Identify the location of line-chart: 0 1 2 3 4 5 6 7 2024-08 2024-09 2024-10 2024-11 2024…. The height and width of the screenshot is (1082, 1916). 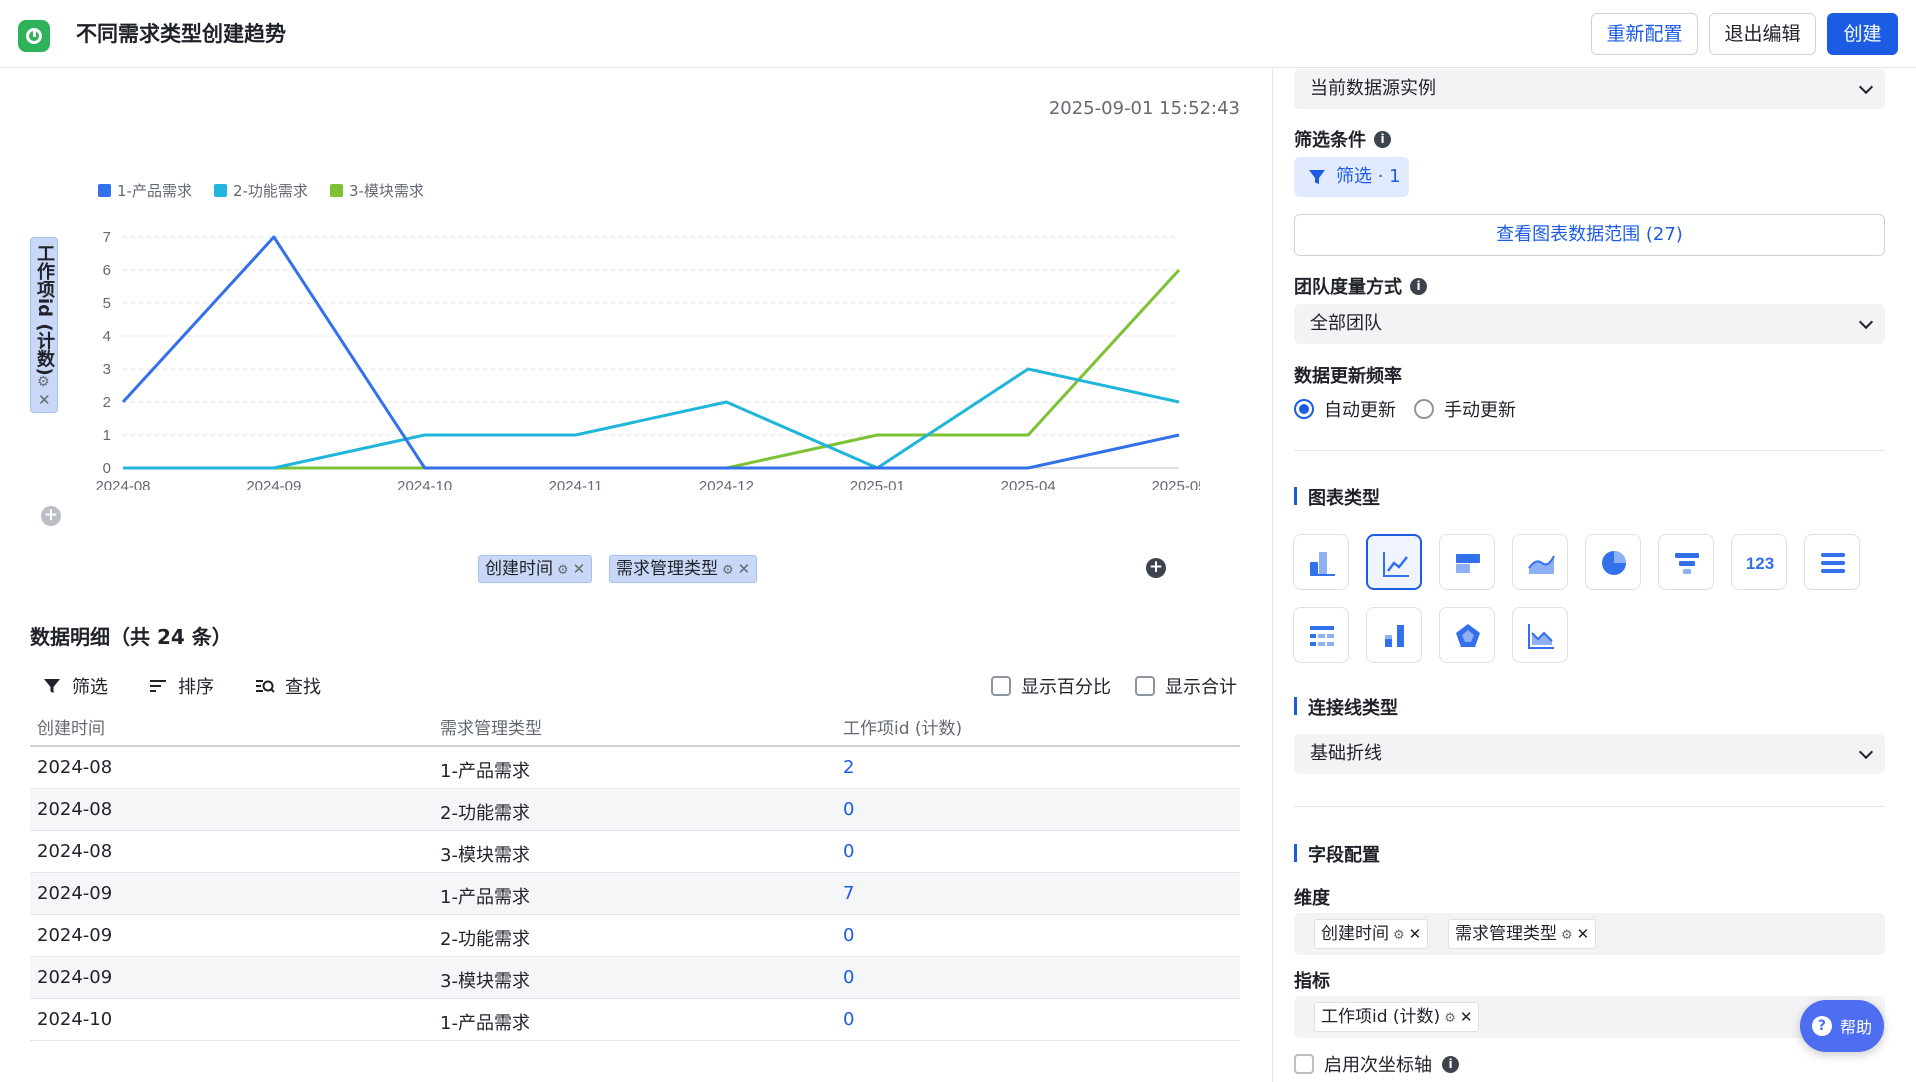
(647, 359).